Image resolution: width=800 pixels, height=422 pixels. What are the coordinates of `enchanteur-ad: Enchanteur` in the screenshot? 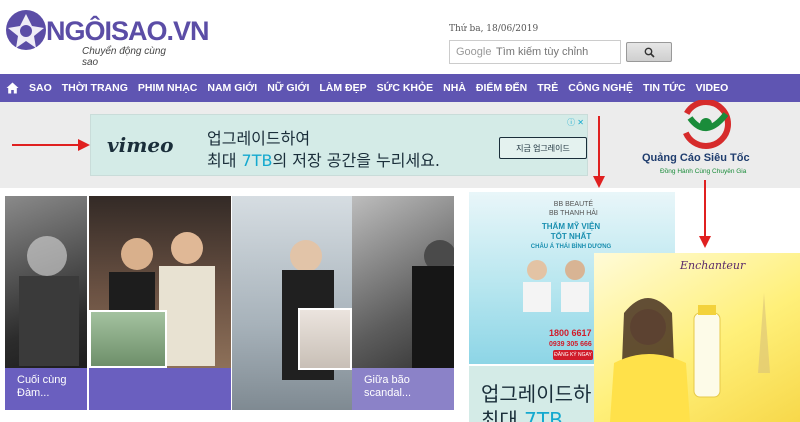 It's located at (697, 337).